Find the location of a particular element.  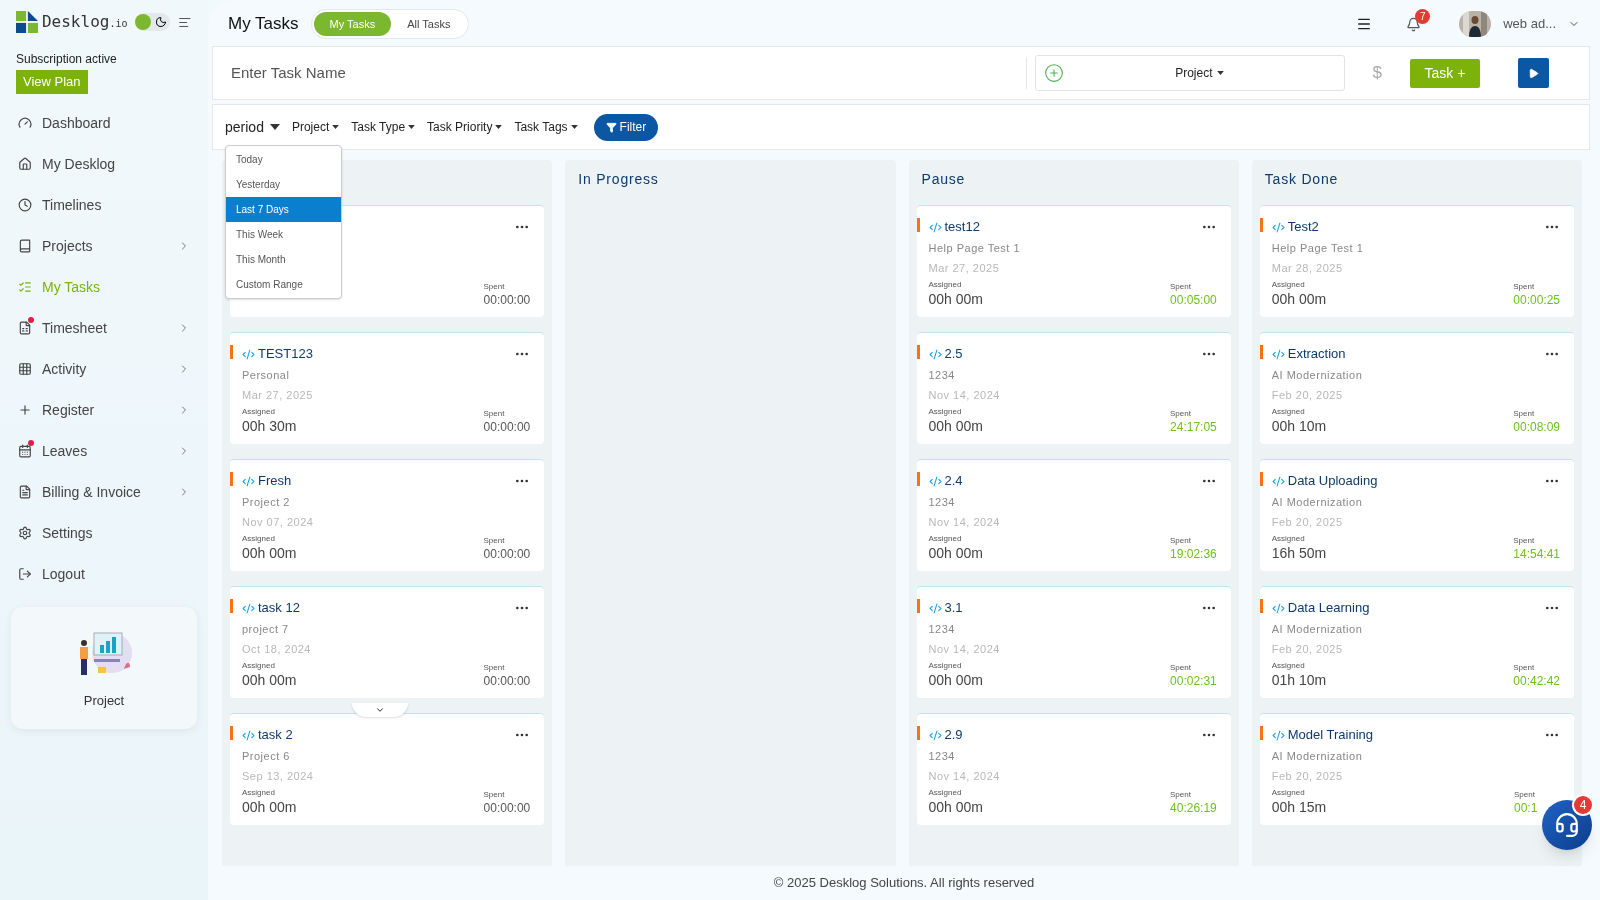

period-option: Today is located at coordinates (283, 159).